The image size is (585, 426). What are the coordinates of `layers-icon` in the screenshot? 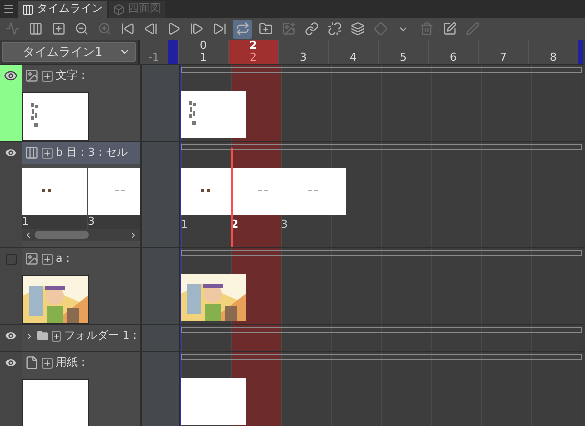 It's located at (357, 29).